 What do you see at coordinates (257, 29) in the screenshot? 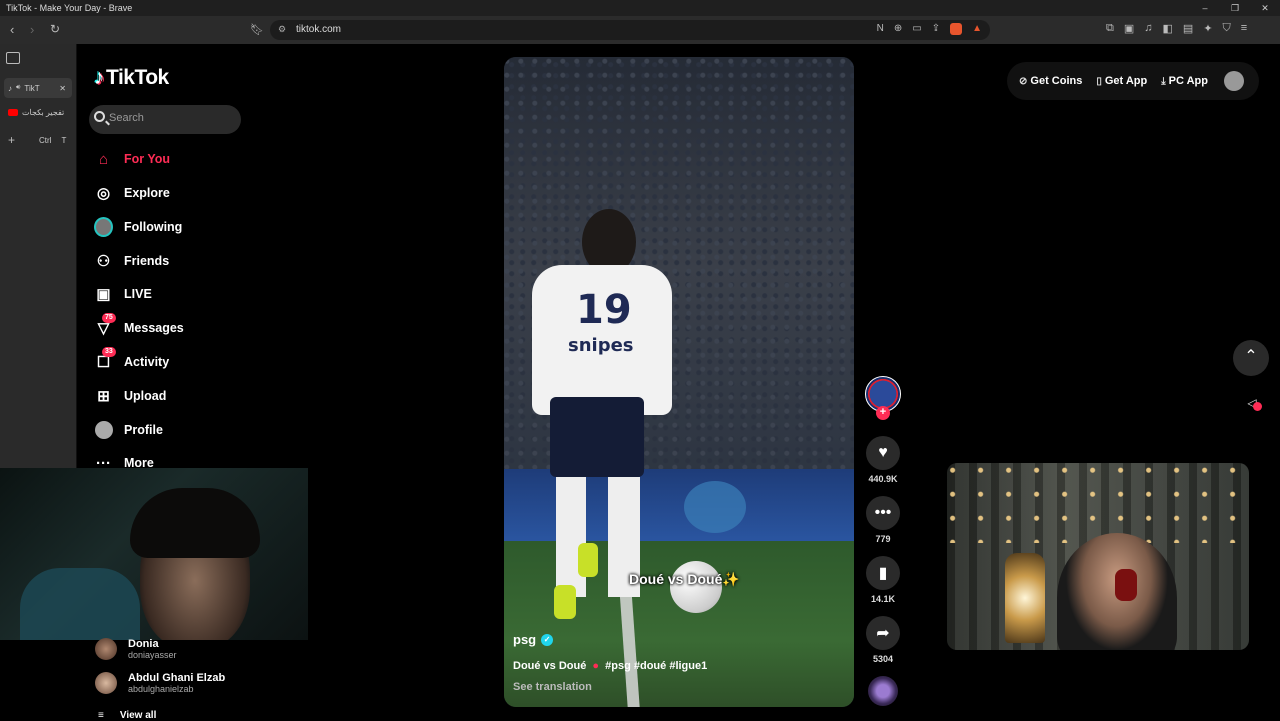
I see `bookmark-icon: 🔖︎` at bounding box center [257, 29].